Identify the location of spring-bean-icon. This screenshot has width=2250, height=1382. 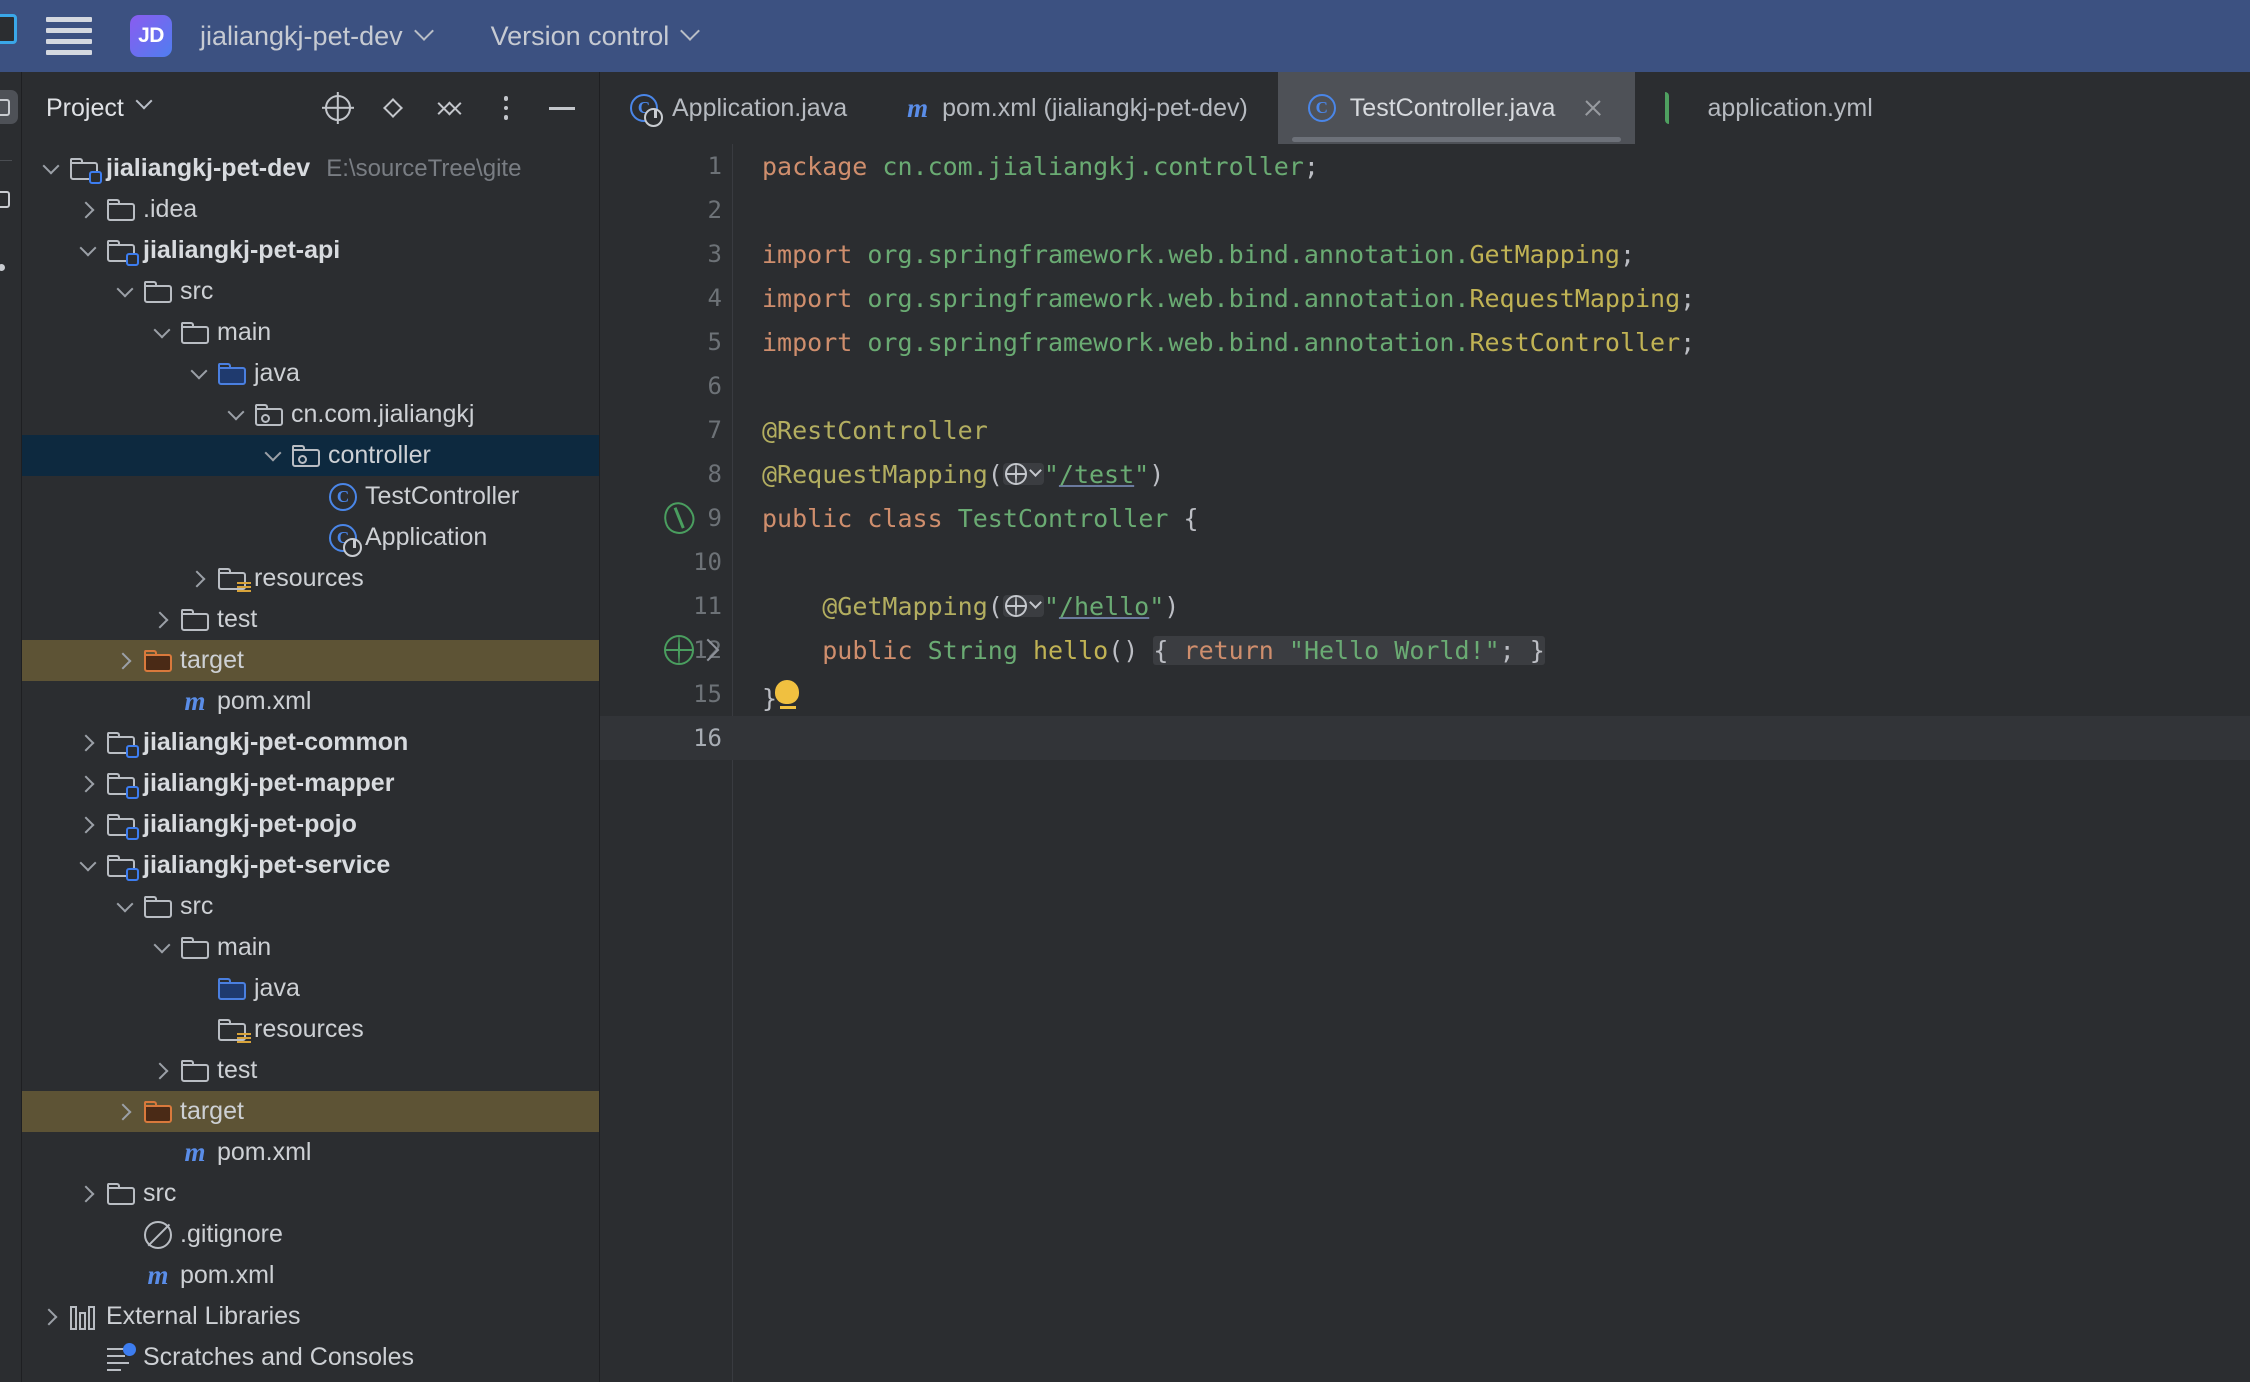
(679, 518).